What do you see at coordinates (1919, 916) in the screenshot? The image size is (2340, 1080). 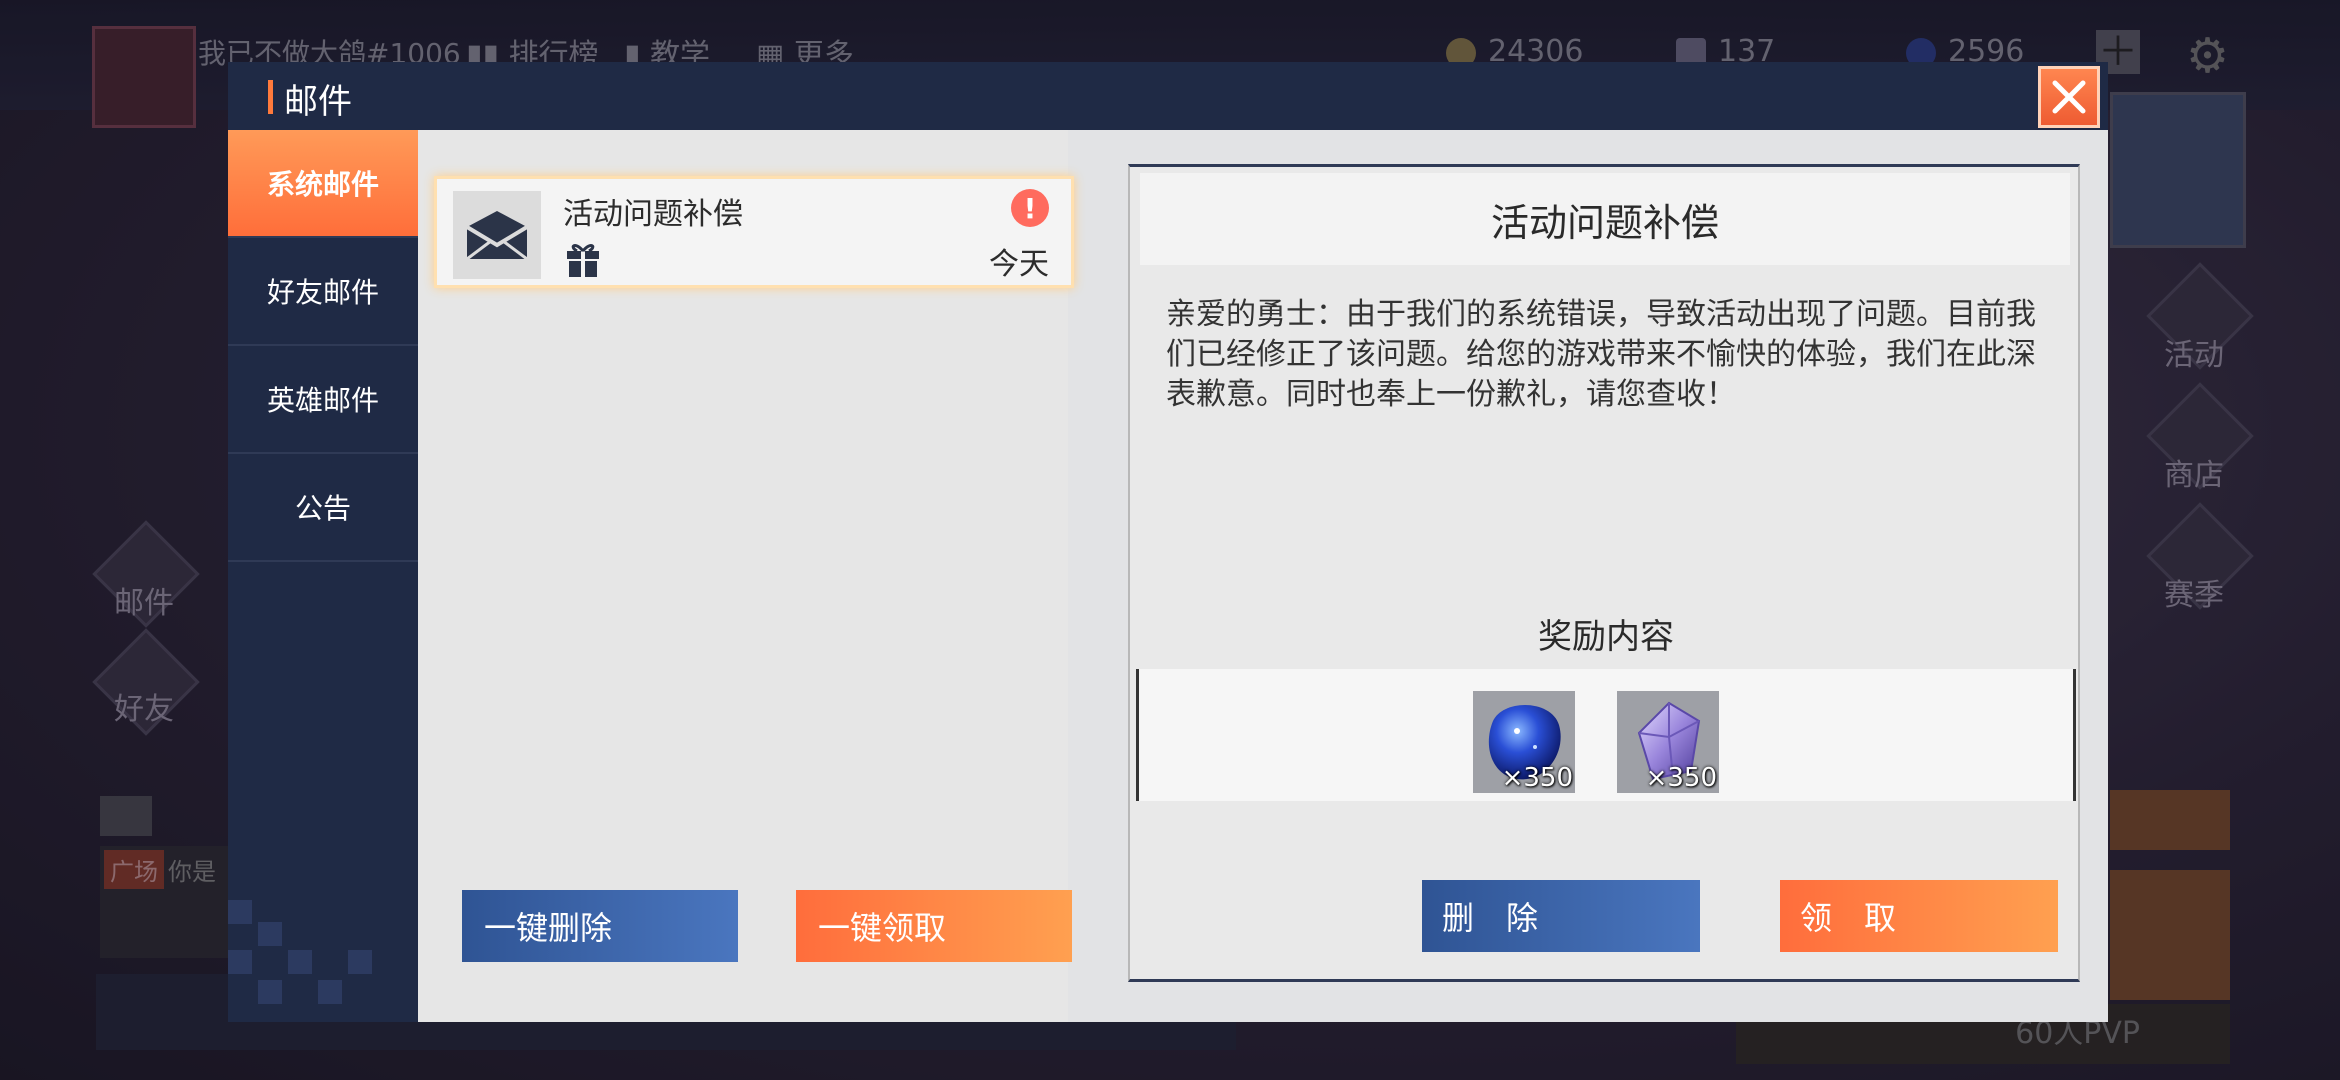 I see `claim-button: 领 取` at bounding box center [1919, 916].